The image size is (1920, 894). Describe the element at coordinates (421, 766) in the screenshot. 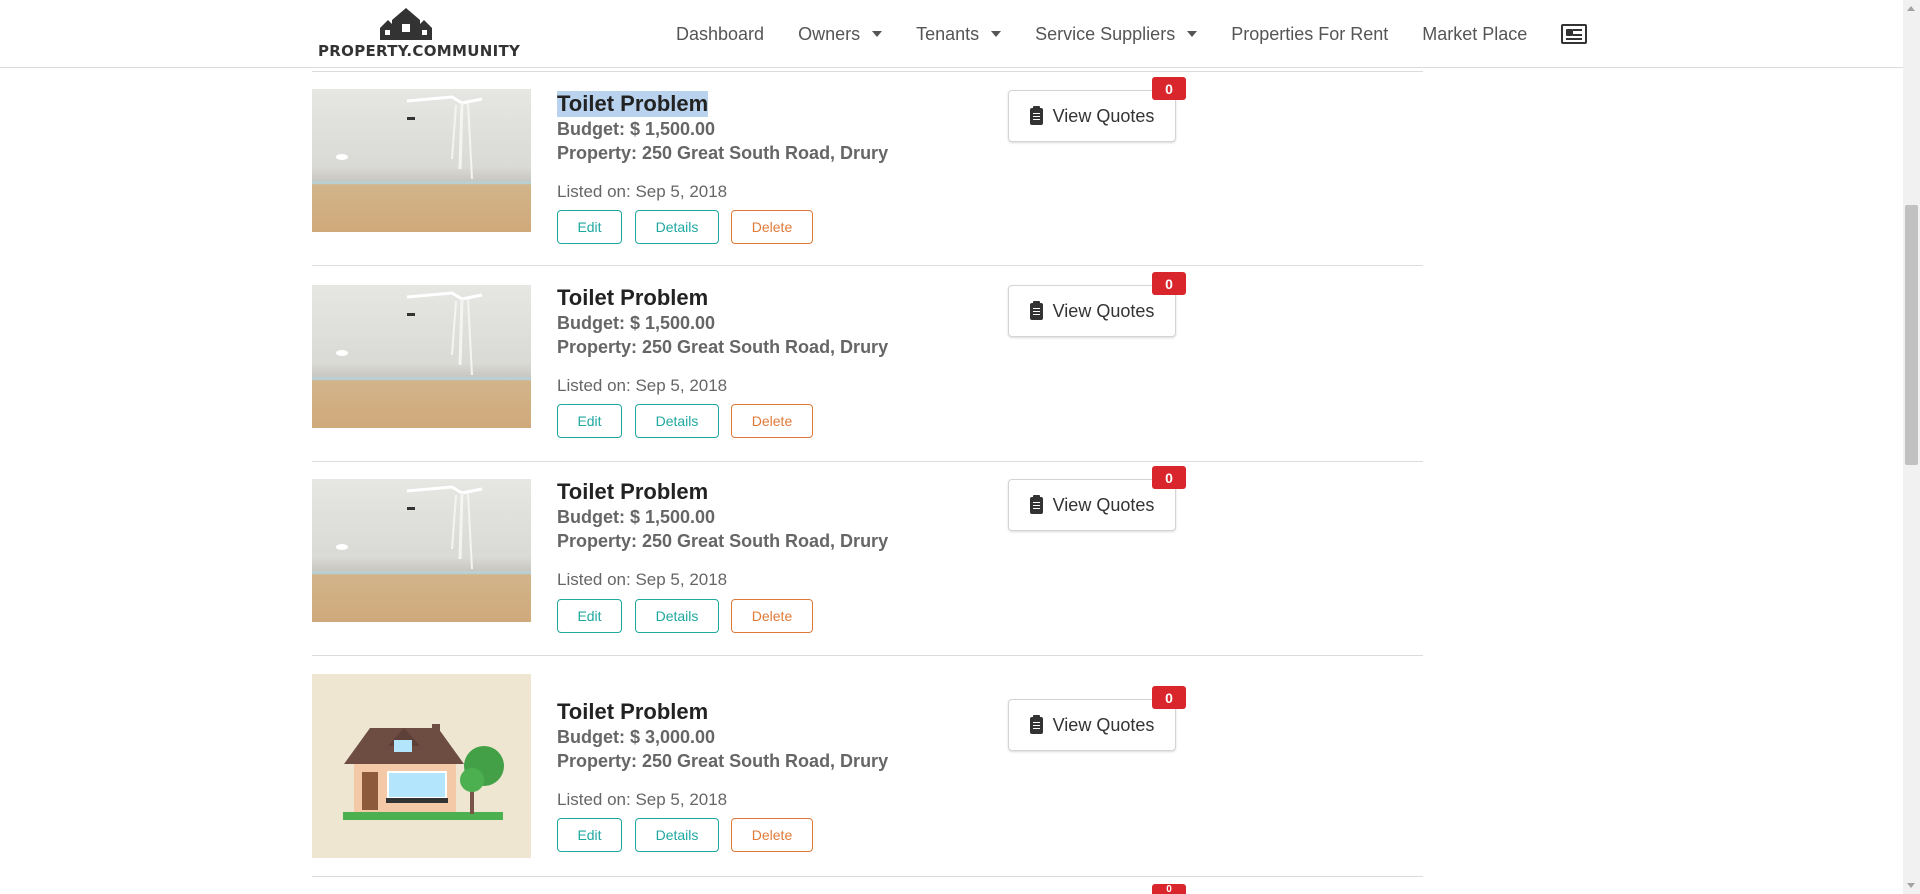

I see `listing-image-house` at that location.